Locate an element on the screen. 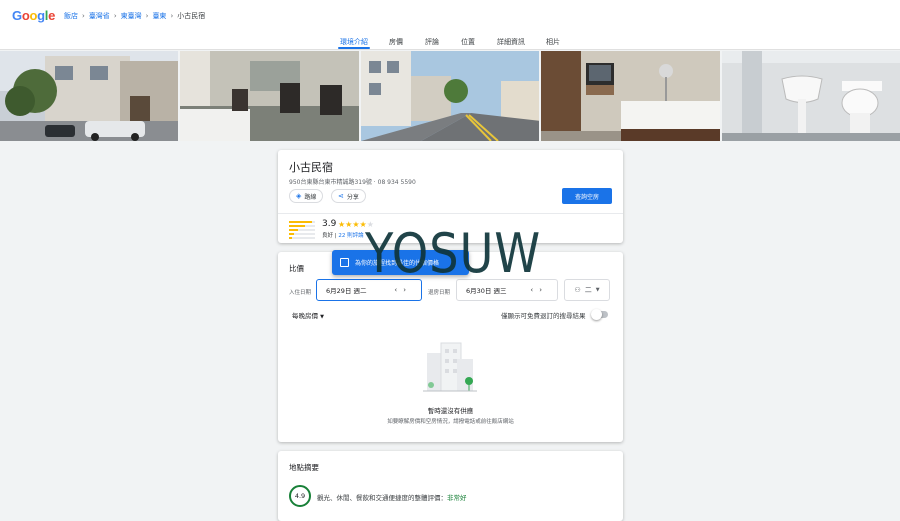  guests-value: 二 is located at coordinates (588, 290).